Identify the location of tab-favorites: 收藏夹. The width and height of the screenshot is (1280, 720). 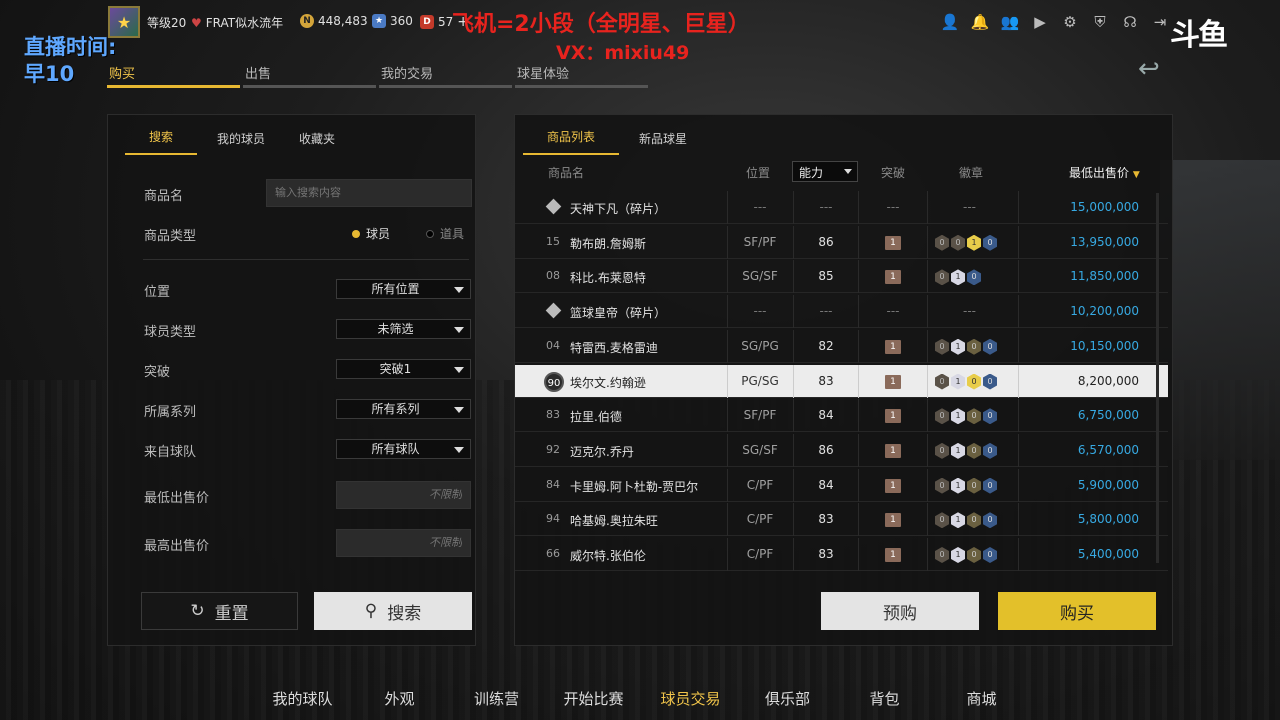
(317, 142).